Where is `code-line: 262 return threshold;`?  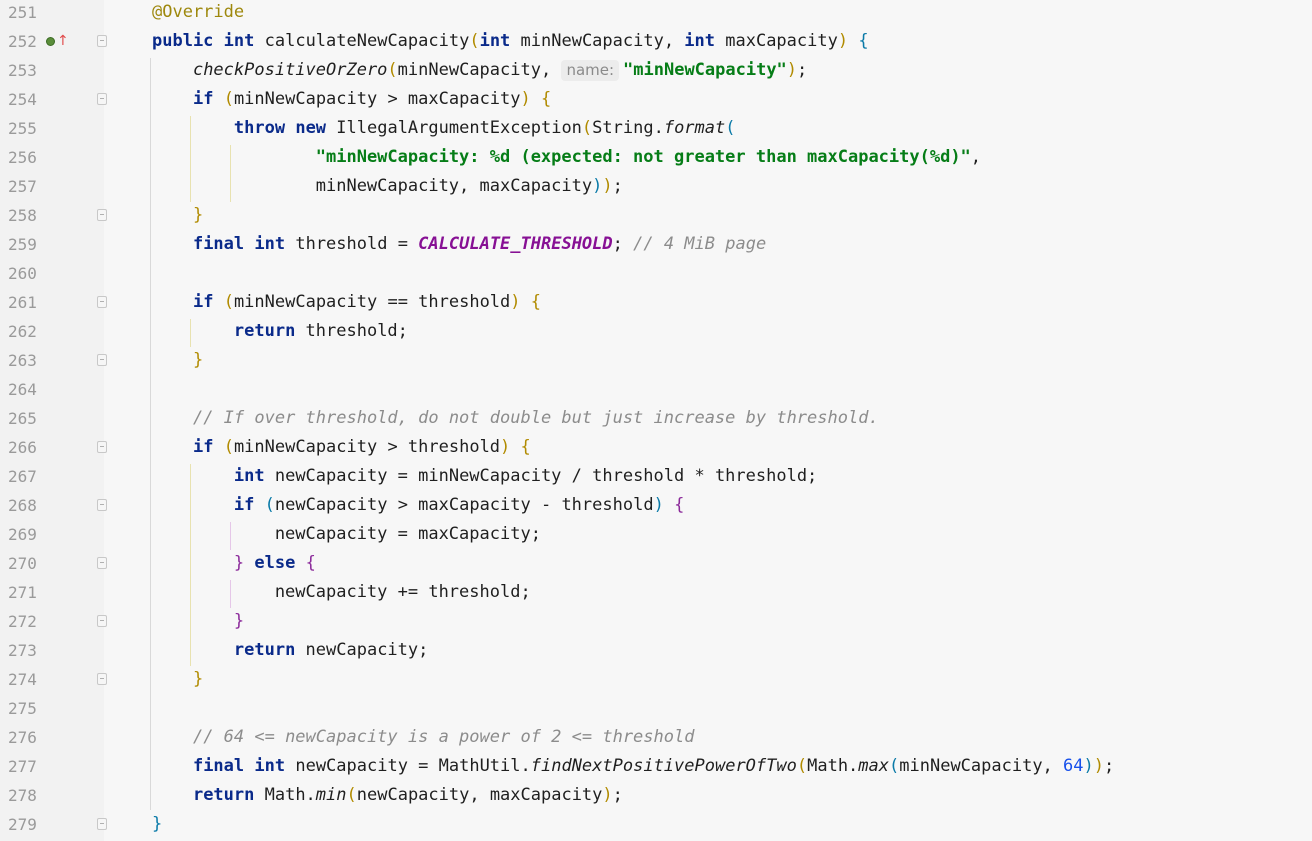 code-line: 262 return threshold; is located at coordinates (656, 331).